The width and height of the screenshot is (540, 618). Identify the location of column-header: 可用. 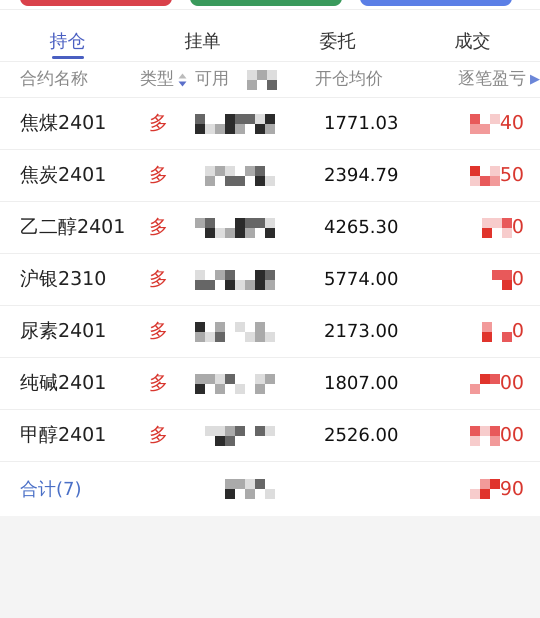
(212, 79).